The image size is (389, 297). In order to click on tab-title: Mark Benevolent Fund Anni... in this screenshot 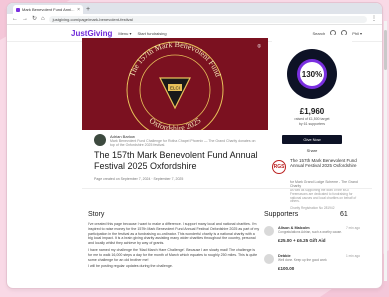, I will do `click(48, 9)`.